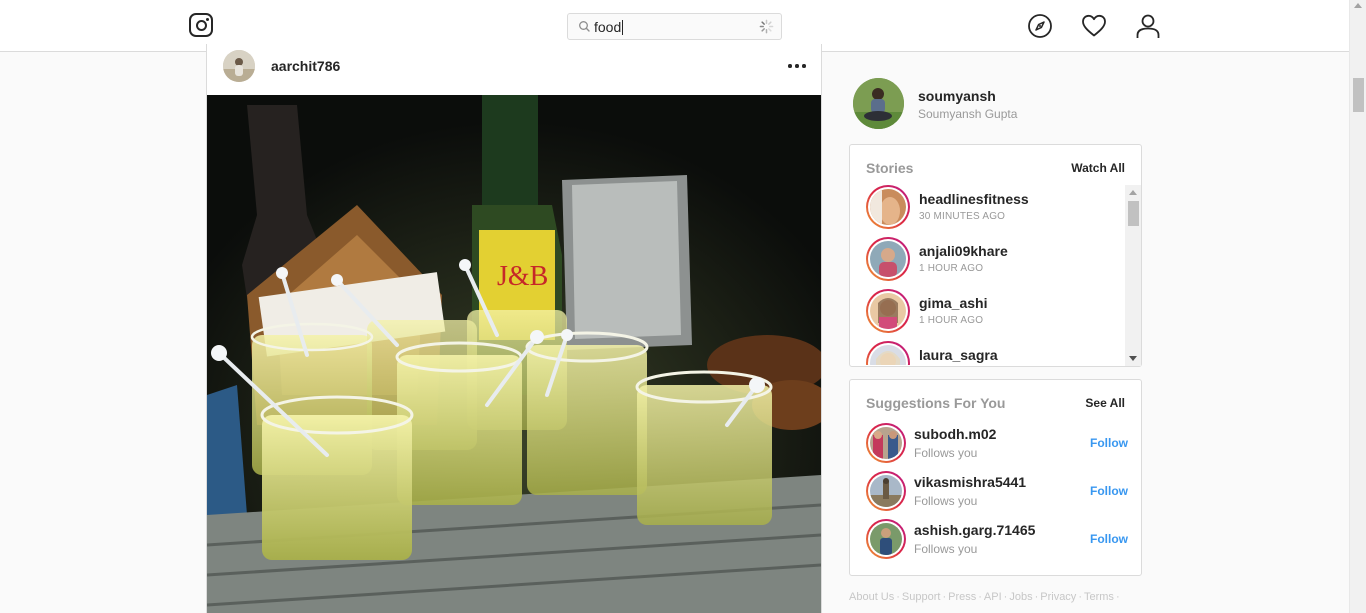 This screenshot has width=1366, height=613. What do you see at coordinates (890, 168) in the screenshot?
I see `stories-title: Stories` at bounding box center [890, 168].